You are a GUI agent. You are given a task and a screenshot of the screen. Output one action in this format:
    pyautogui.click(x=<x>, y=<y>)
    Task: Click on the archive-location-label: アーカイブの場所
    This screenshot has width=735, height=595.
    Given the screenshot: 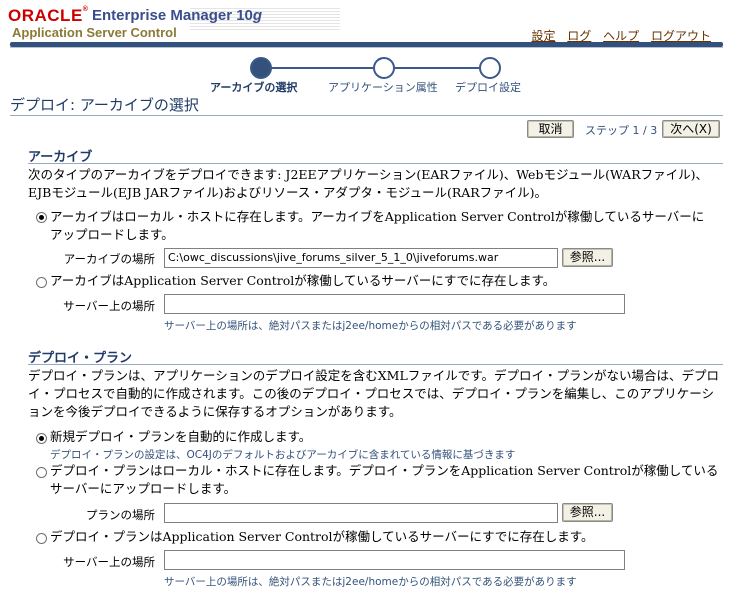 What is the action you would take?
    pyautogui.click(x=109, y=259)
    